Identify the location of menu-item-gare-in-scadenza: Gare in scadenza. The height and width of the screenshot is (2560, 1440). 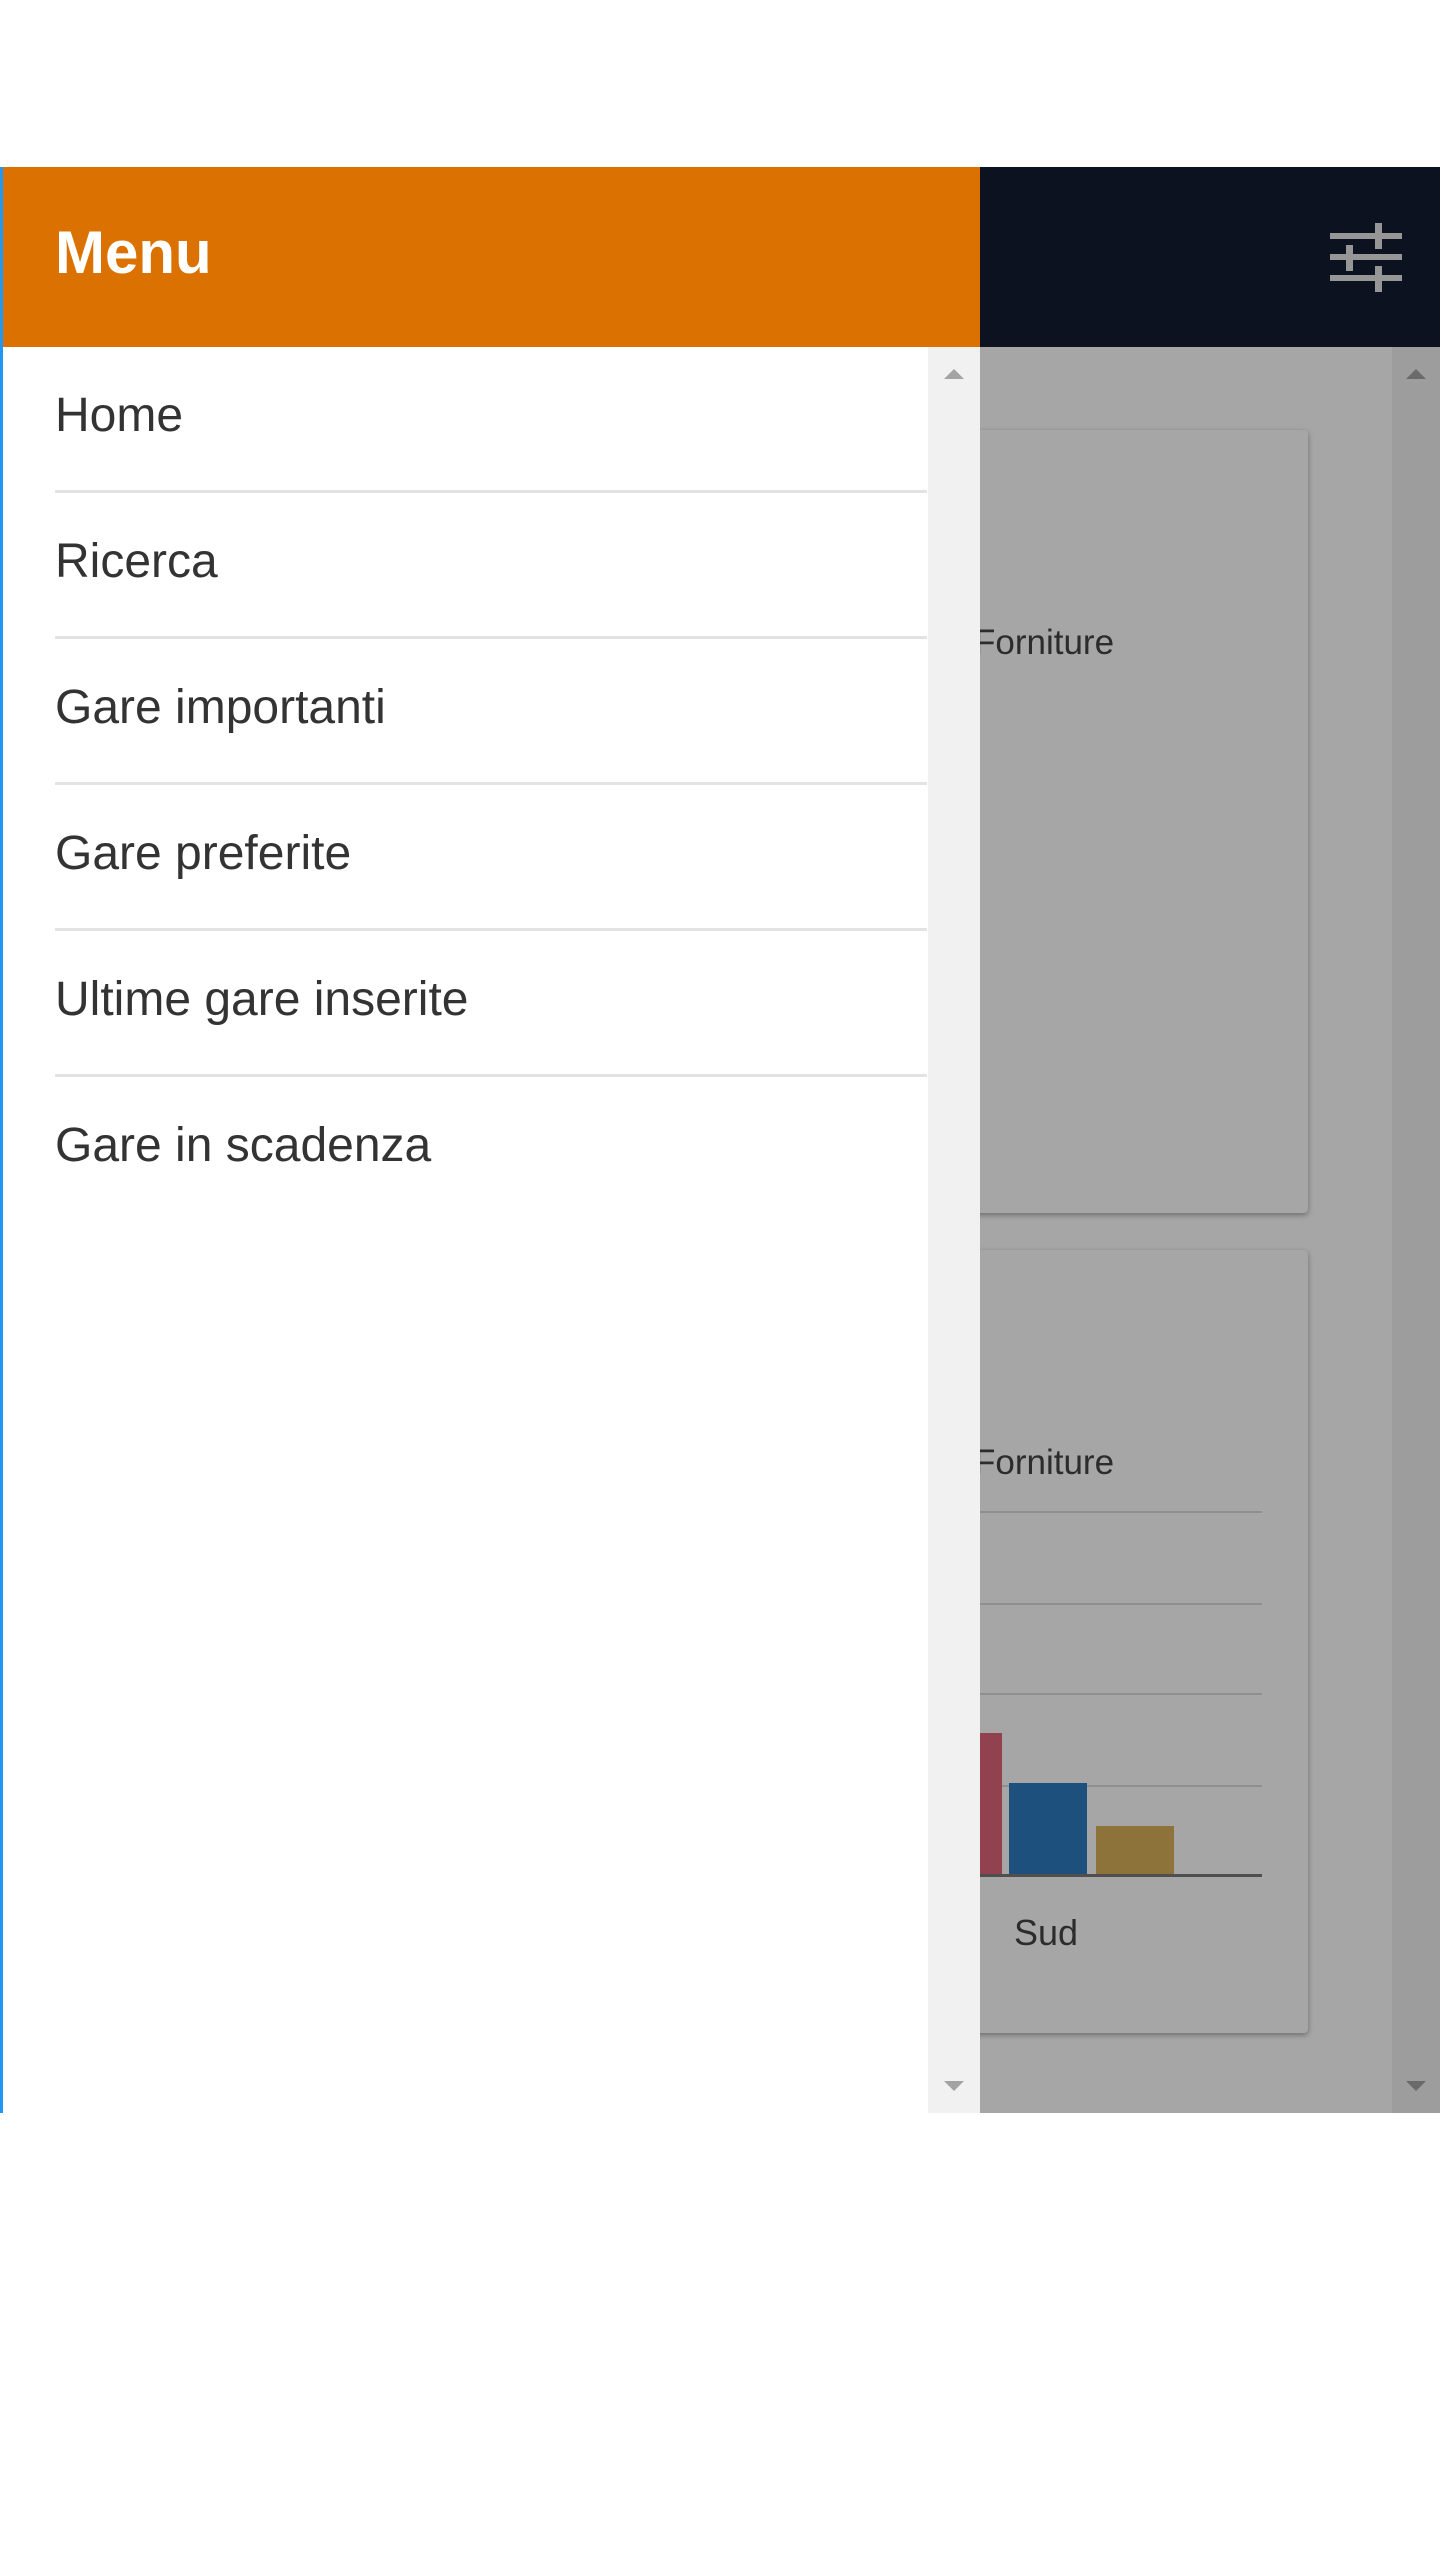
(491, 1150).